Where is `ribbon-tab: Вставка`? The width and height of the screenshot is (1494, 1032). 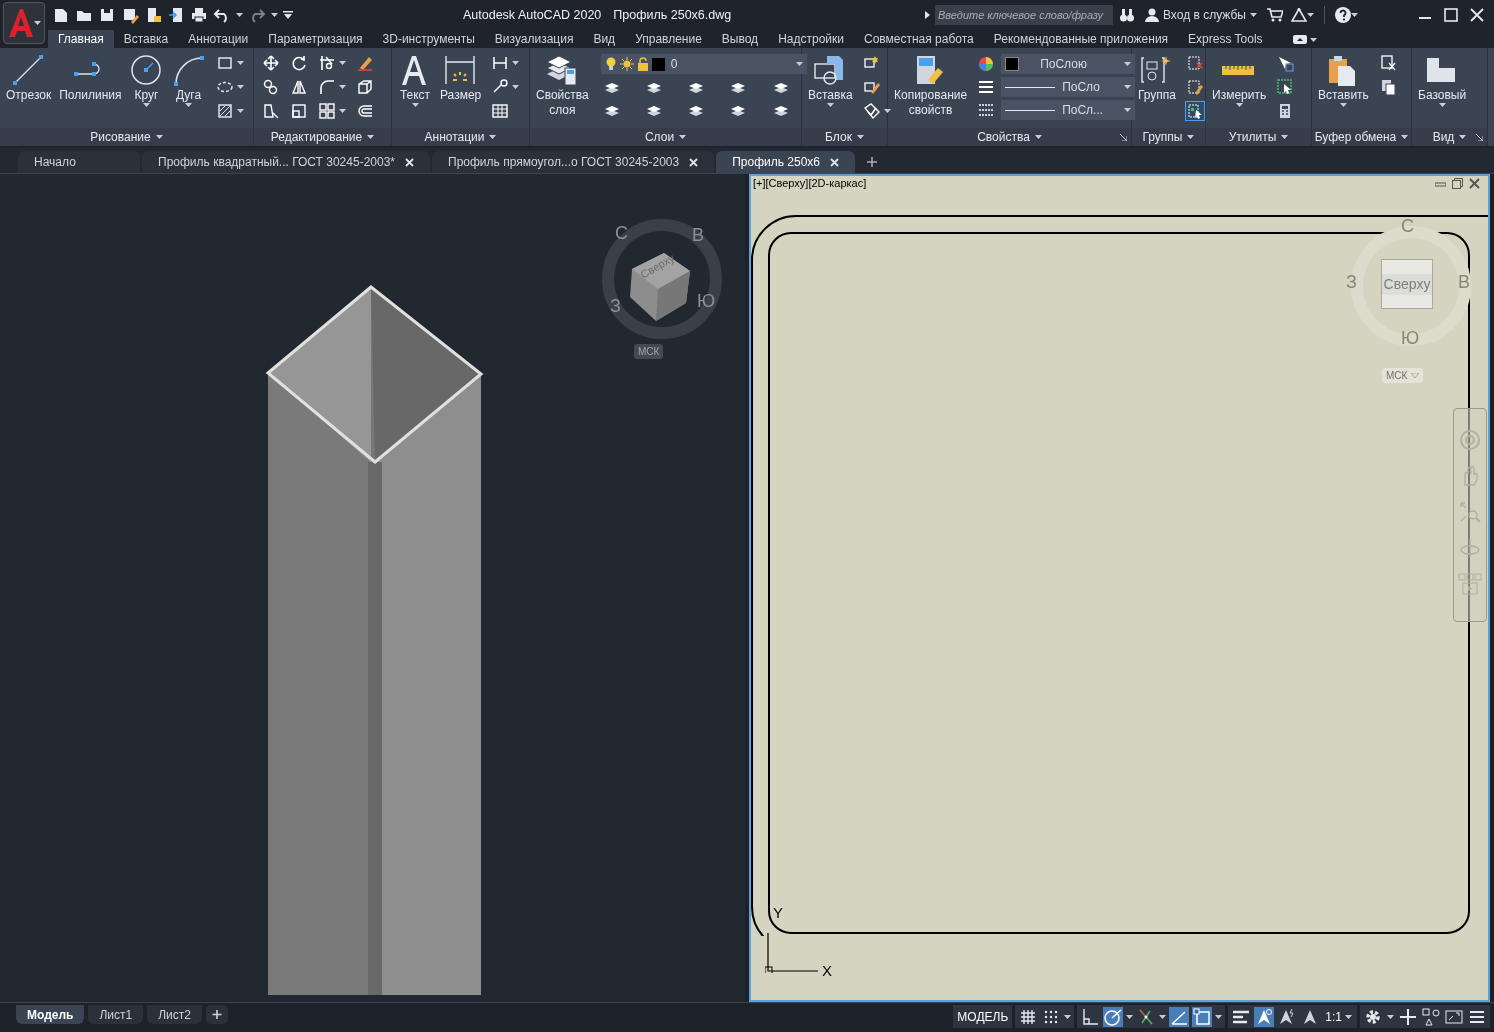 ribbon-tab: Вставка is located at coordinates (146, 39).